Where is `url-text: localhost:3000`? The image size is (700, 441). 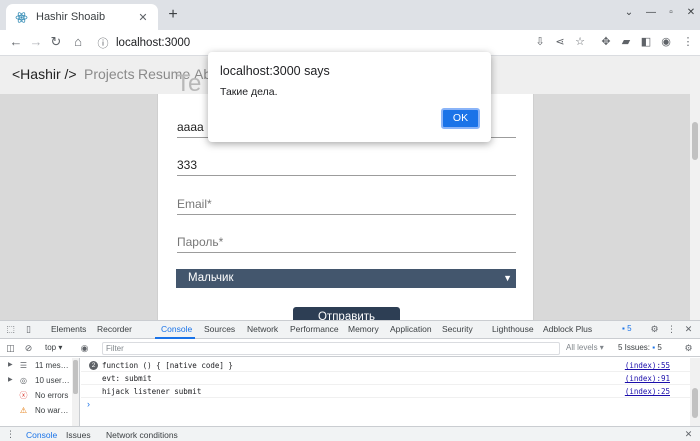 url-text: localhost:3000 is located at coordinates (153, 43).